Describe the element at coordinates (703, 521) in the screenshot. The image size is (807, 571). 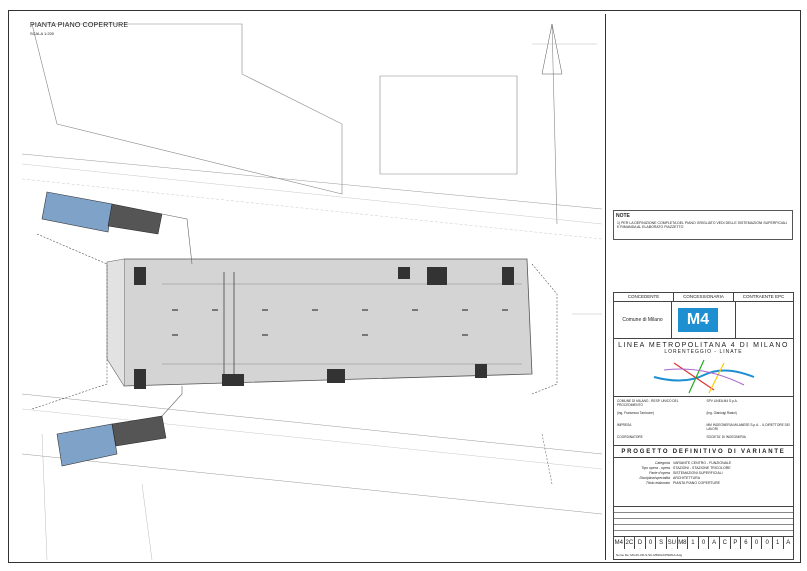
I see `revision-table` at that location.